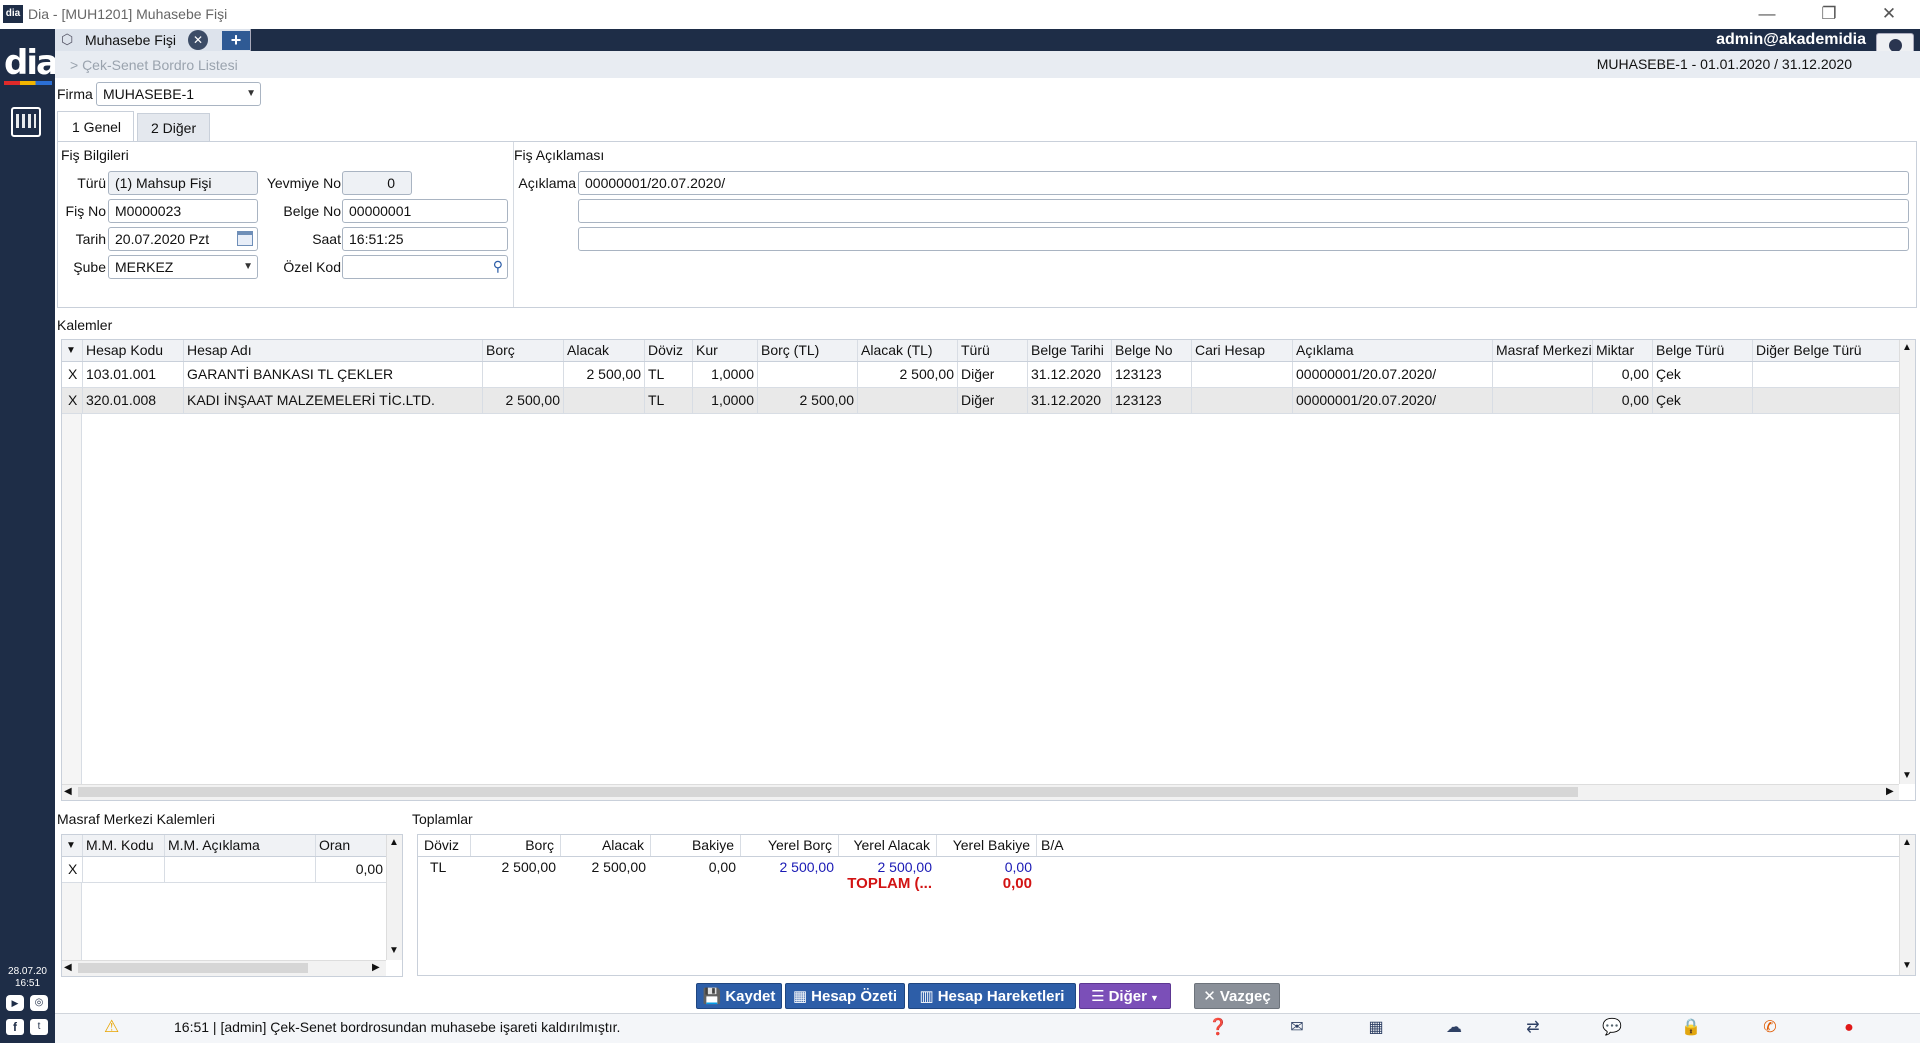  Describe the element at coordinates (521, 400) in the screenshot. I see `cell-borc: 2 500,00` at that location.